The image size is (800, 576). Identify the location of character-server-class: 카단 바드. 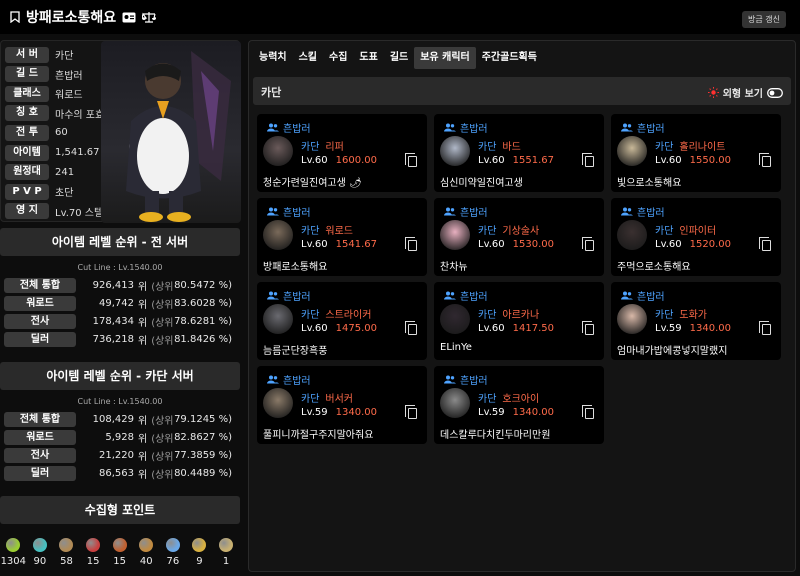
(499, 145).